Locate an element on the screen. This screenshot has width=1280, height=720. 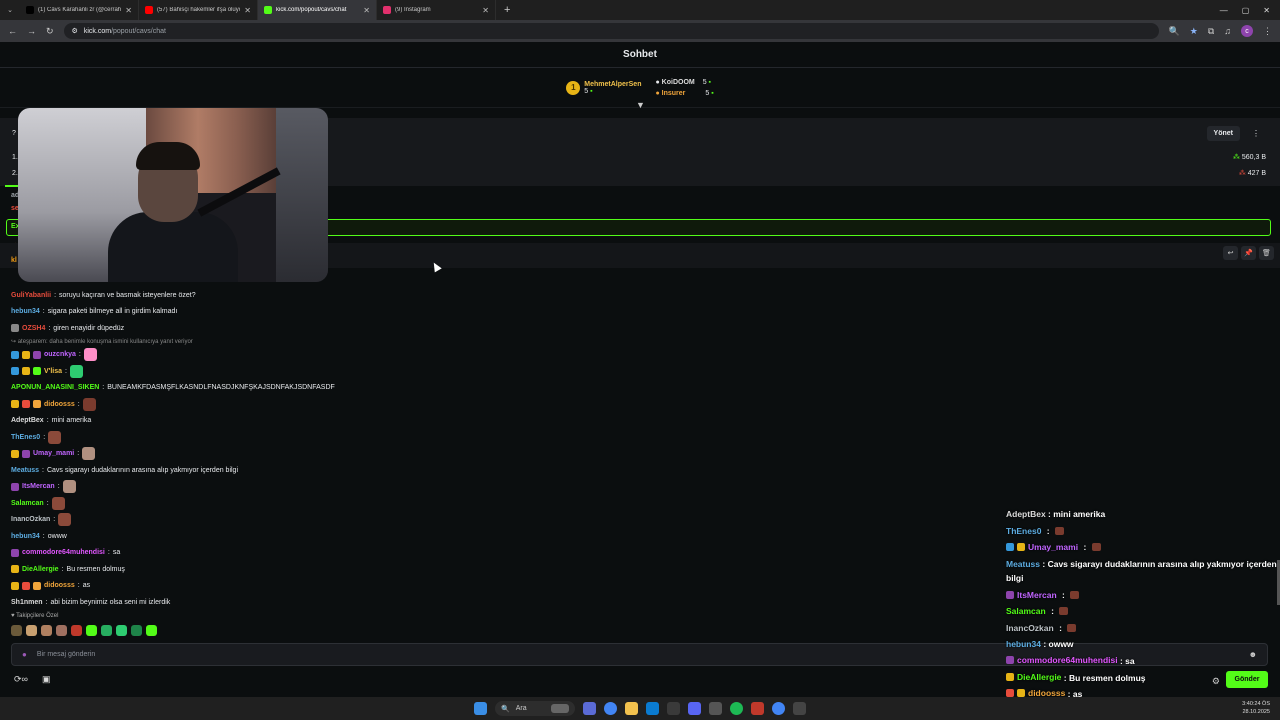
chat-message: InancOzkan: is located at coordinates (311, 520).